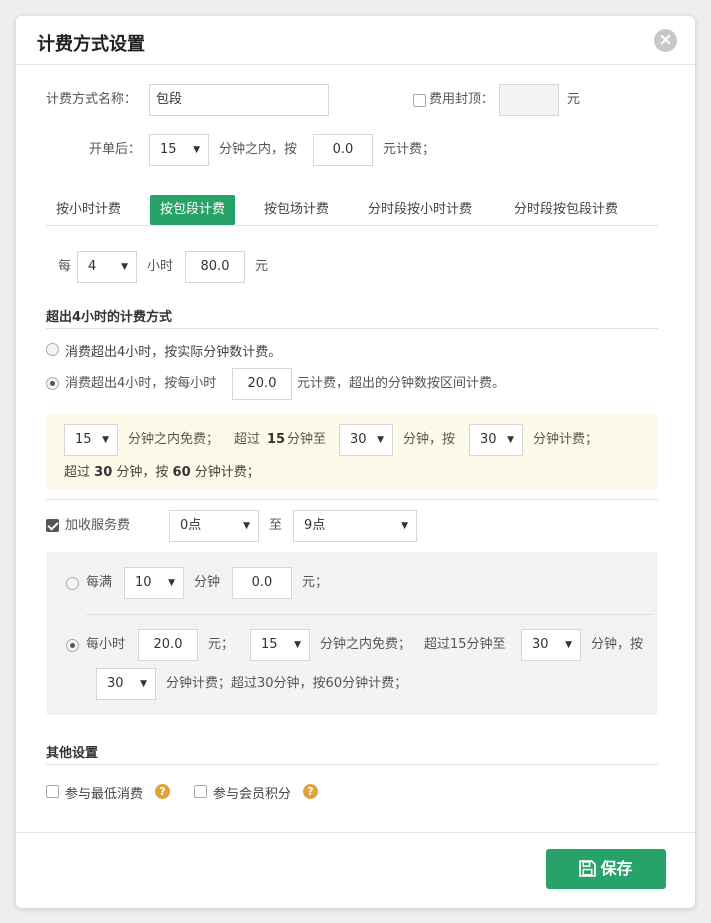  Describe the element at coordinates (88, 210) in the screenshot. I see `tab-hourly: 按小时计费` at that location.